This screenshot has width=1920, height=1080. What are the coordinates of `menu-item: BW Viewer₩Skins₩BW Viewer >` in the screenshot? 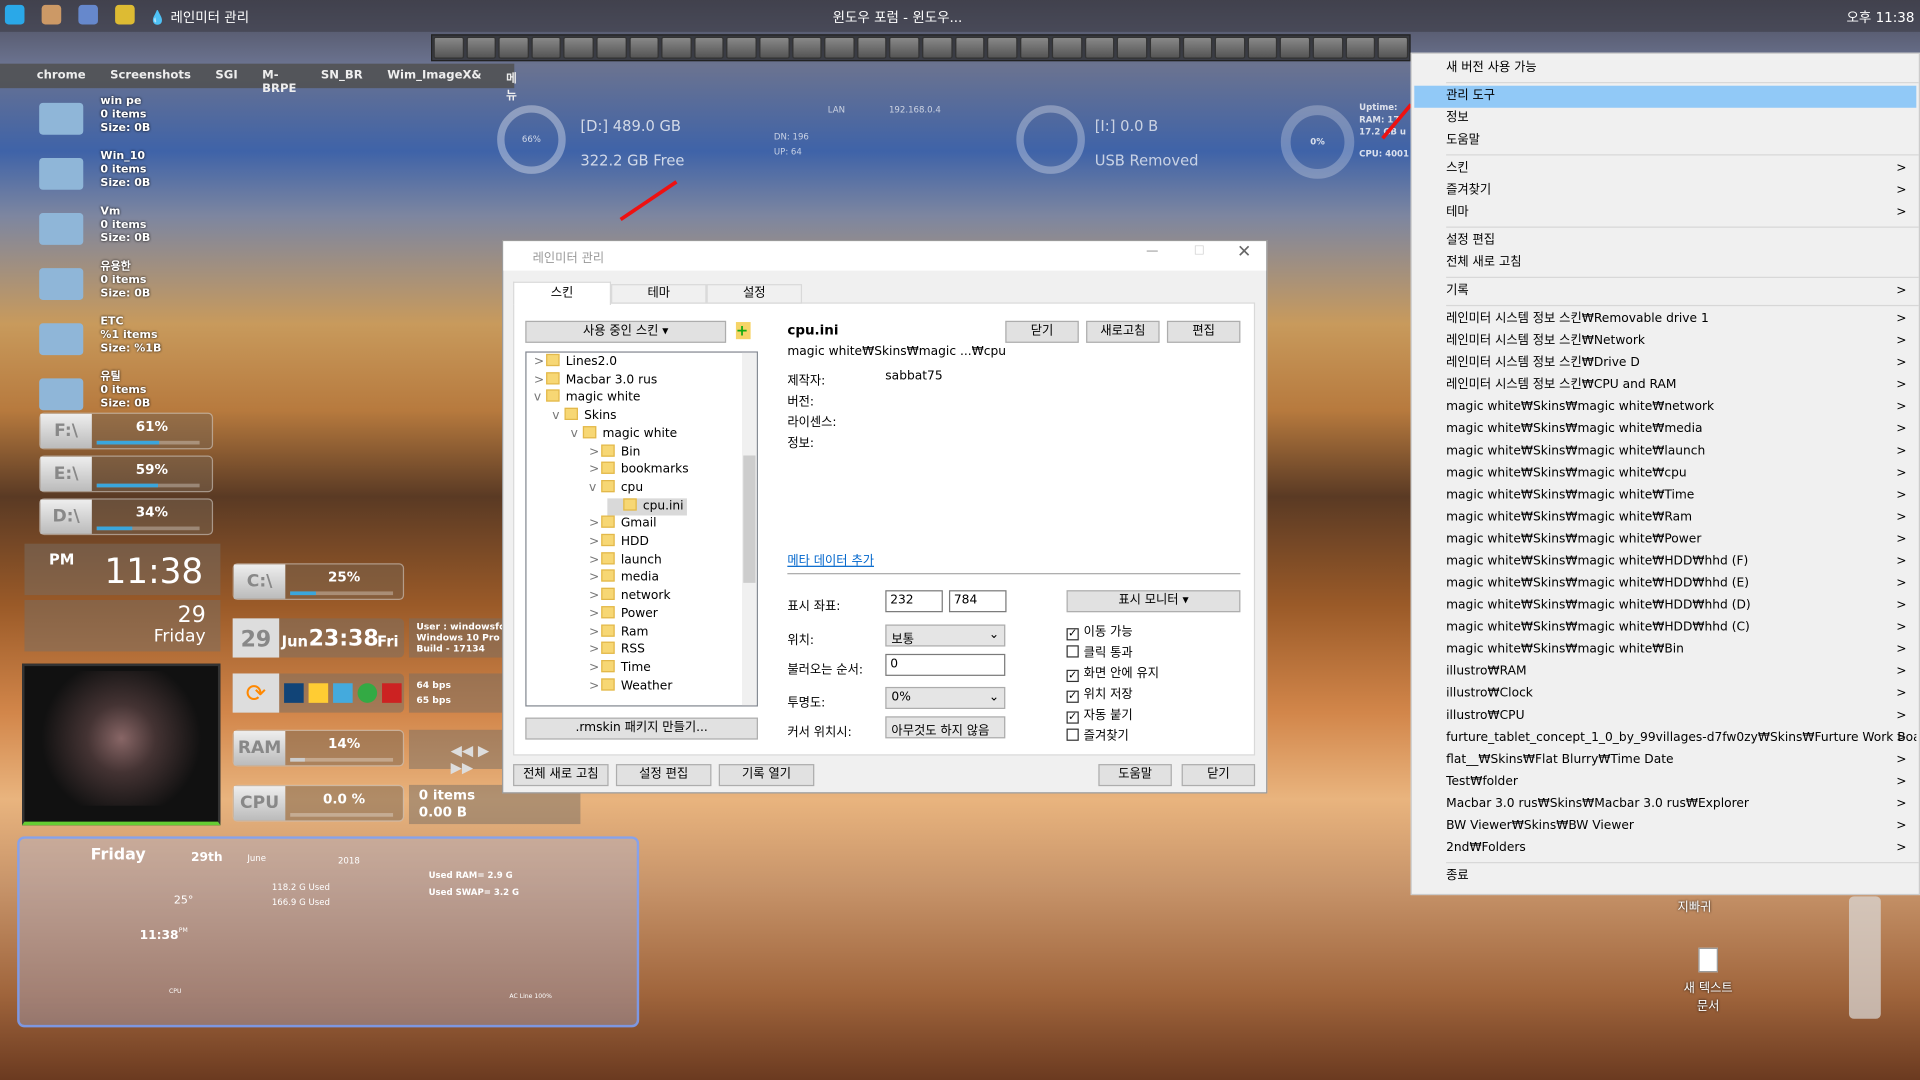 It's located at (1665, 827).